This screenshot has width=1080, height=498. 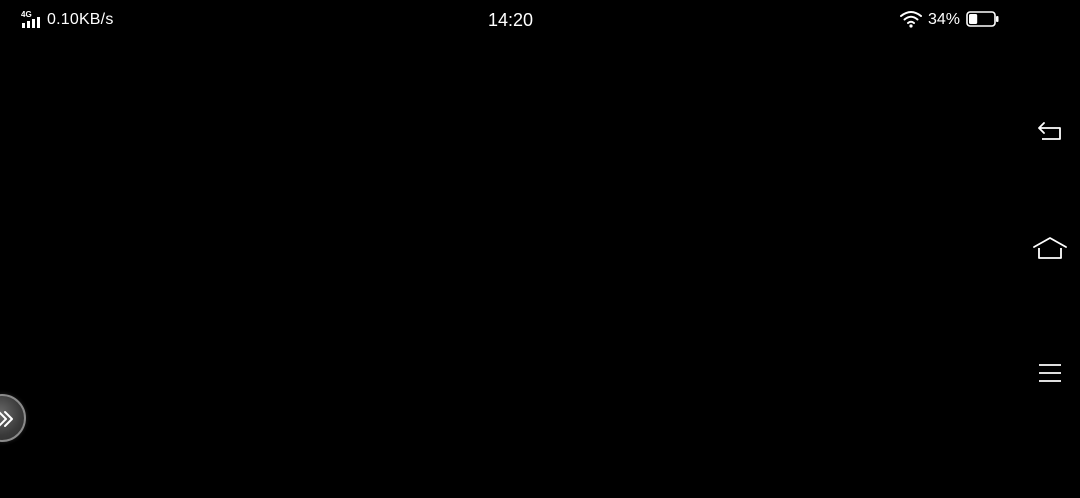 I want to click on floating-assist-ball, so click(x=13, y=418).